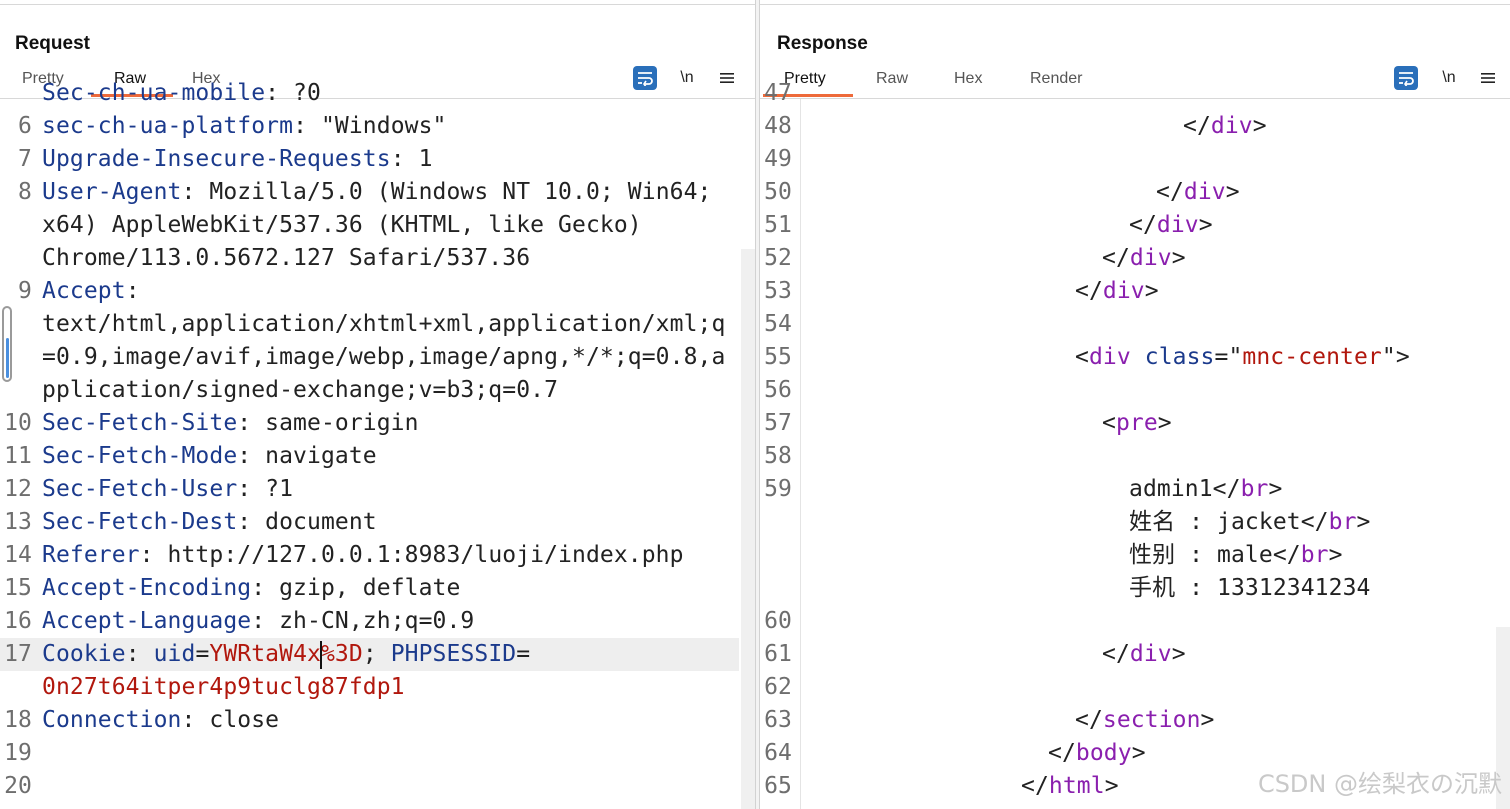 Image resolution: width=1510 pixels, height=809 pixels. I want to click on response-code-line: 性别 : male</br>, so click(1135, 555).